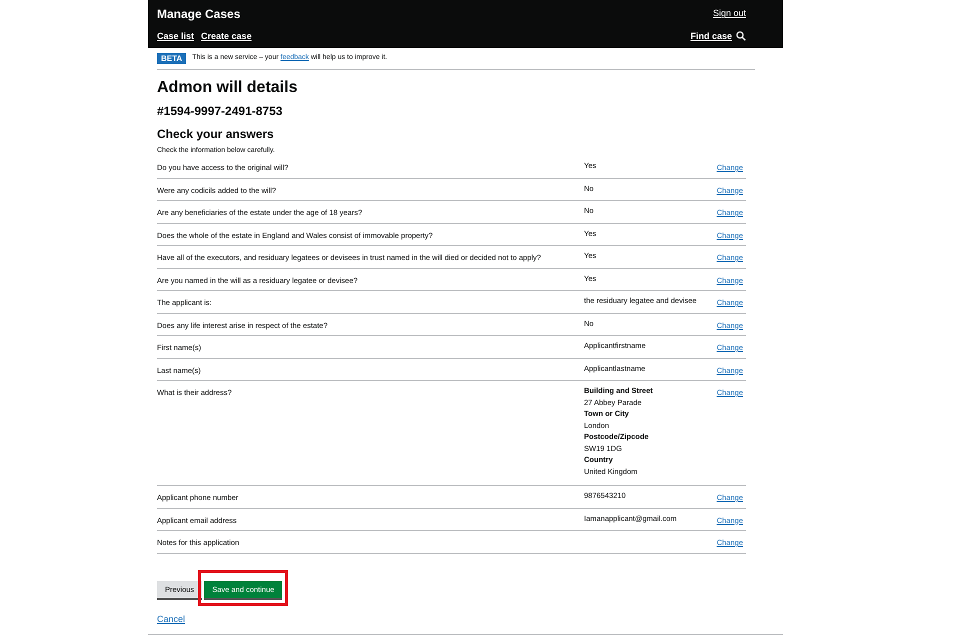 The image size is (960, 640). I want to click on nav-link: Create case, so click(226, 36).